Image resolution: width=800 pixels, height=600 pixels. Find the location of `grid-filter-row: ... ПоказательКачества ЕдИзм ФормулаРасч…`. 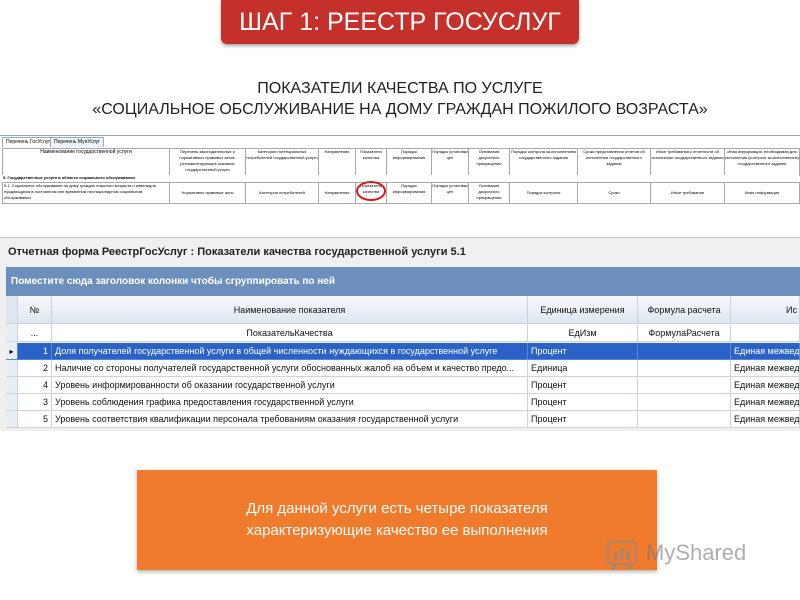

grid-filter-row: ... ПоказательКачества ЕдИзм ФормулаРасч… is located at coordinates (403, 333).